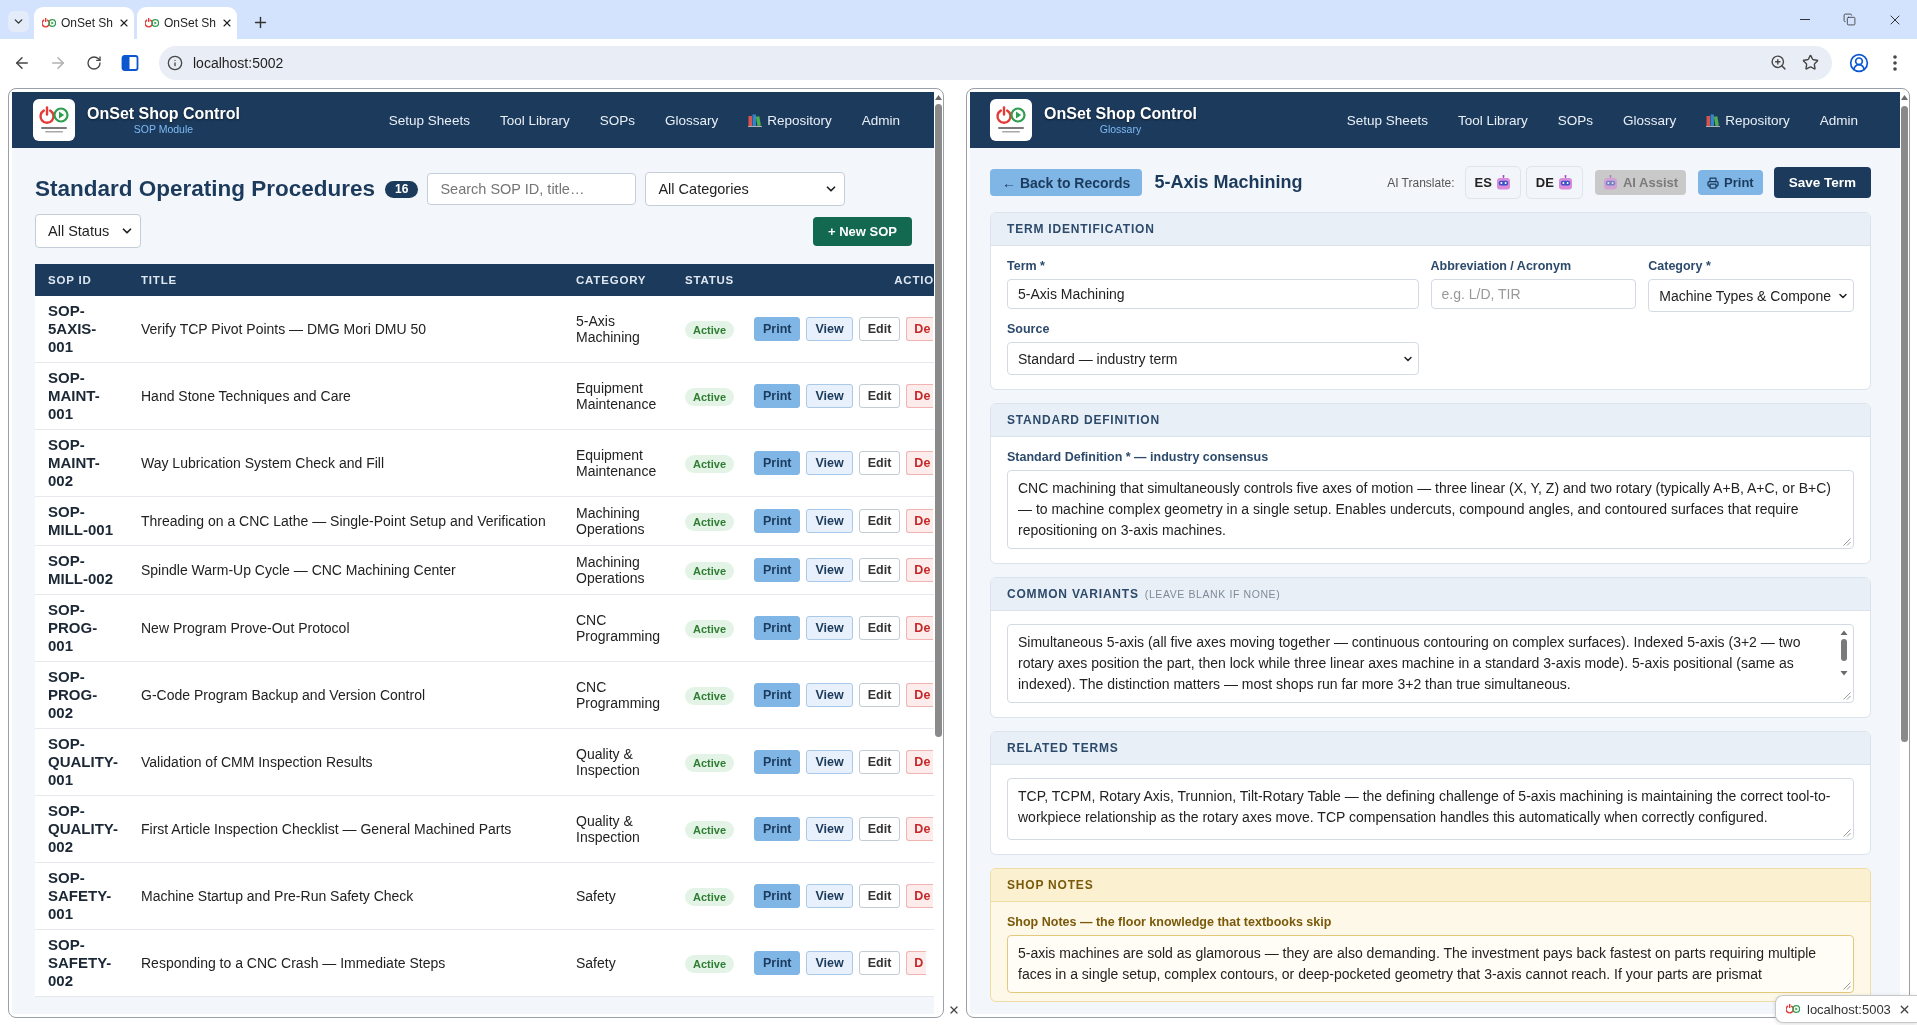 The width and height of the screenshot is (1917, 1025). I want to click on status-select: All Status, so click(88, 231).